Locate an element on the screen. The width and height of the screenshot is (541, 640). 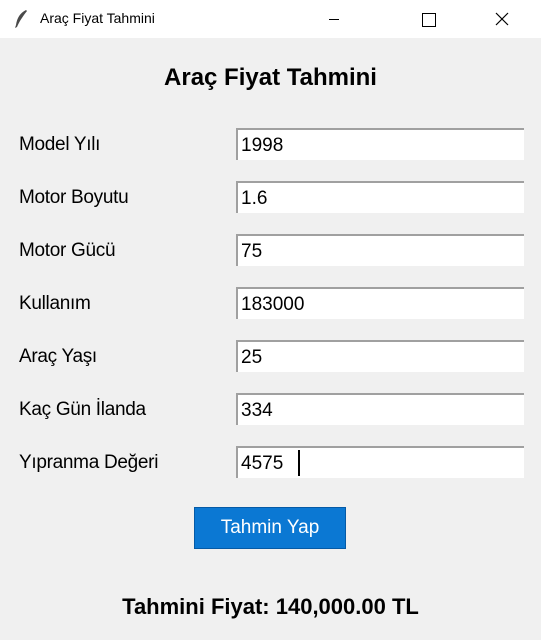
close-button is located at coordinates (502, 19).